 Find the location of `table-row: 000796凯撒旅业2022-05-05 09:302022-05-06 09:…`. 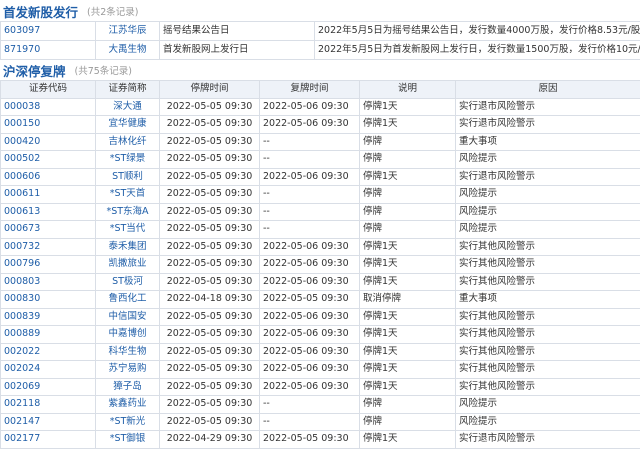

table-row: 000796凯撒旅业2022-05-05 09:302022-05-06 09:… is located at coordinates (320, 265).